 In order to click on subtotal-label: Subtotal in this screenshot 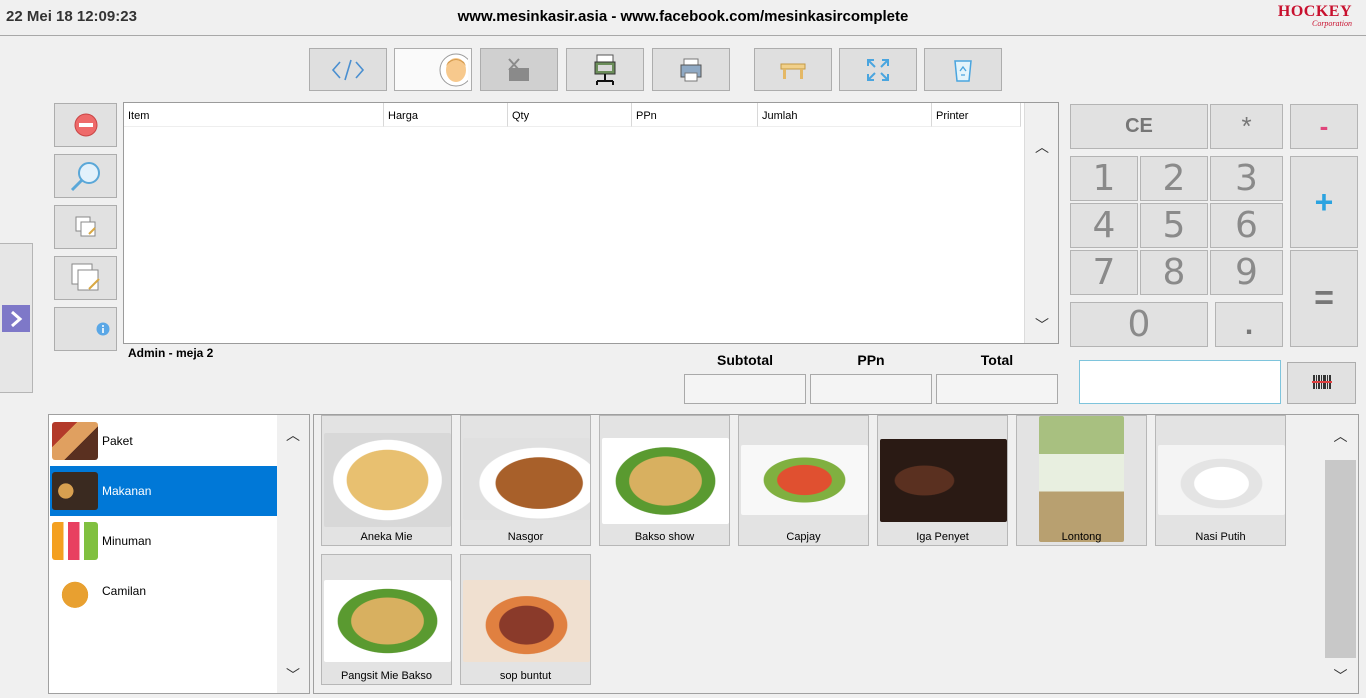, I will do `click(745, 360)`.